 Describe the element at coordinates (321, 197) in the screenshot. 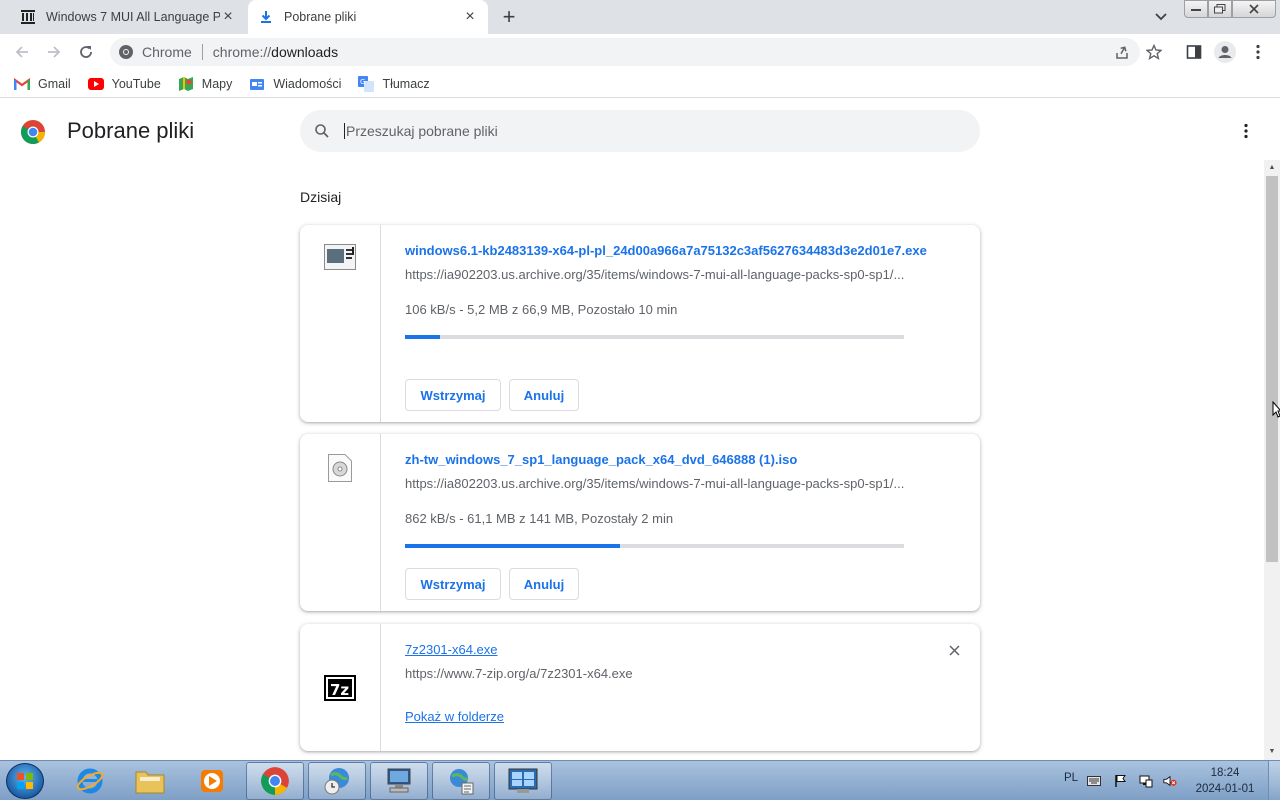

I see `section-date-heading: Dzisiaj` at that location.